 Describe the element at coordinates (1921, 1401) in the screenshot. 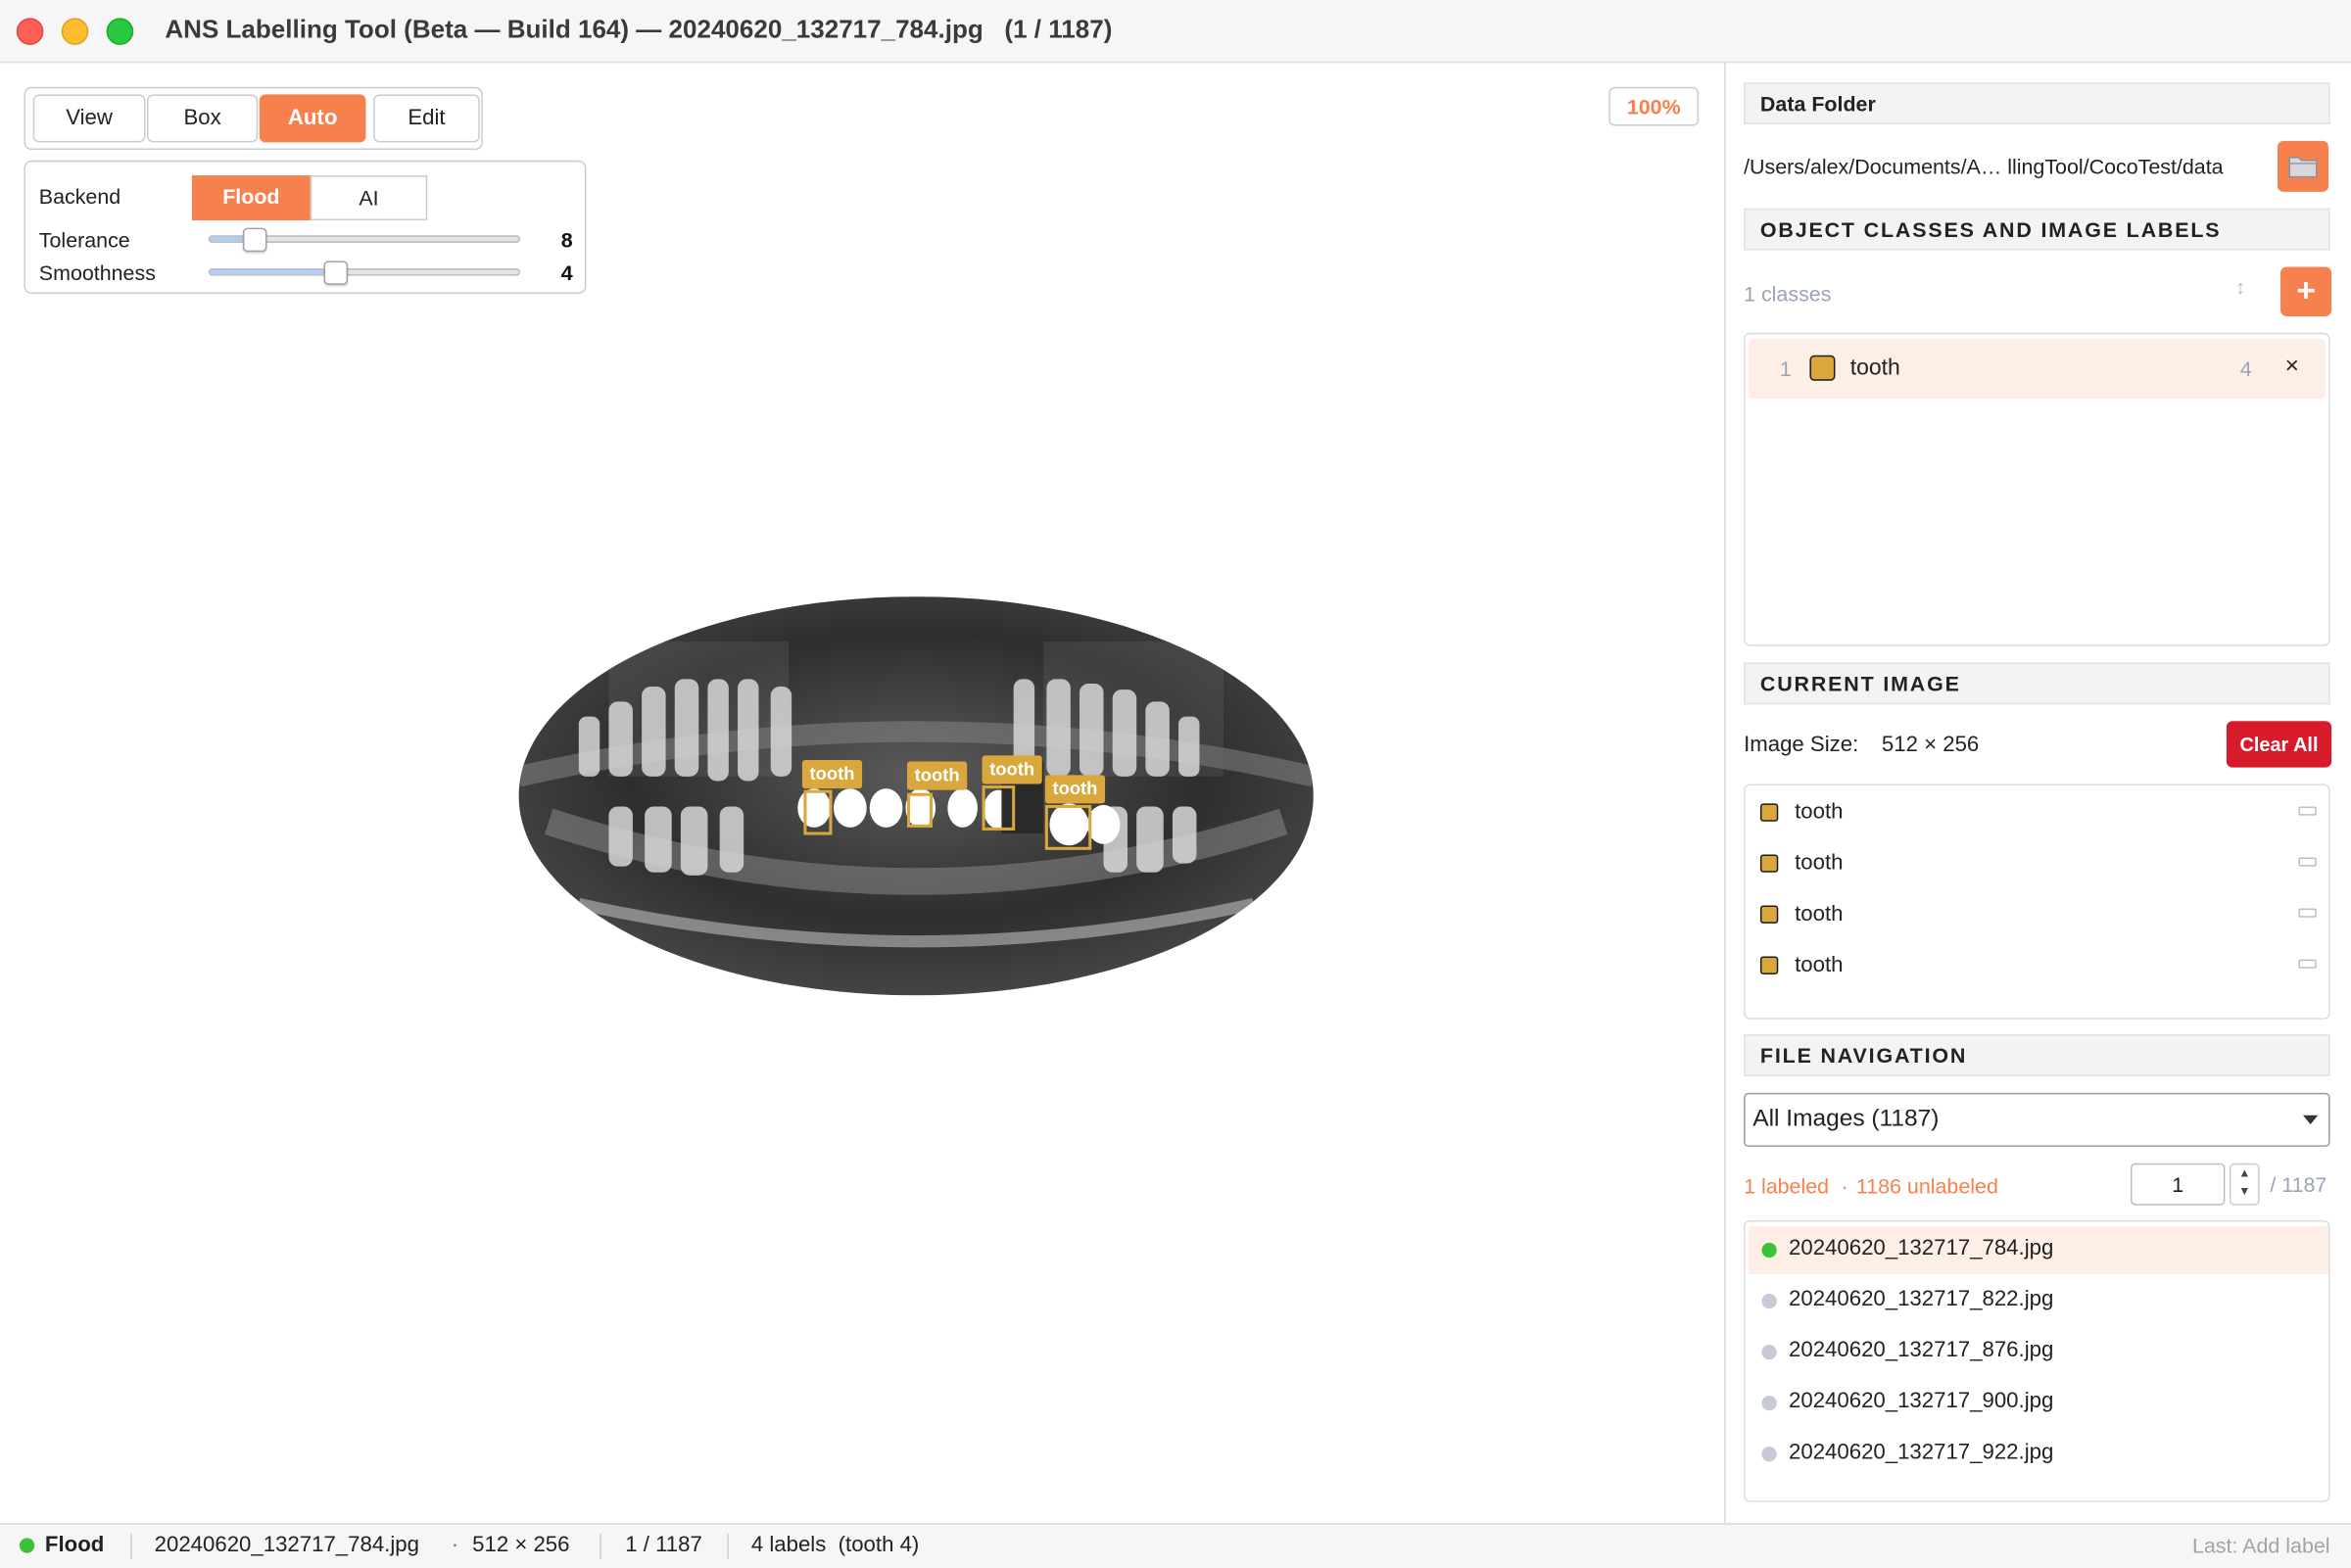

I see `file-name: 20240620_132717_900.jpg` at that location.